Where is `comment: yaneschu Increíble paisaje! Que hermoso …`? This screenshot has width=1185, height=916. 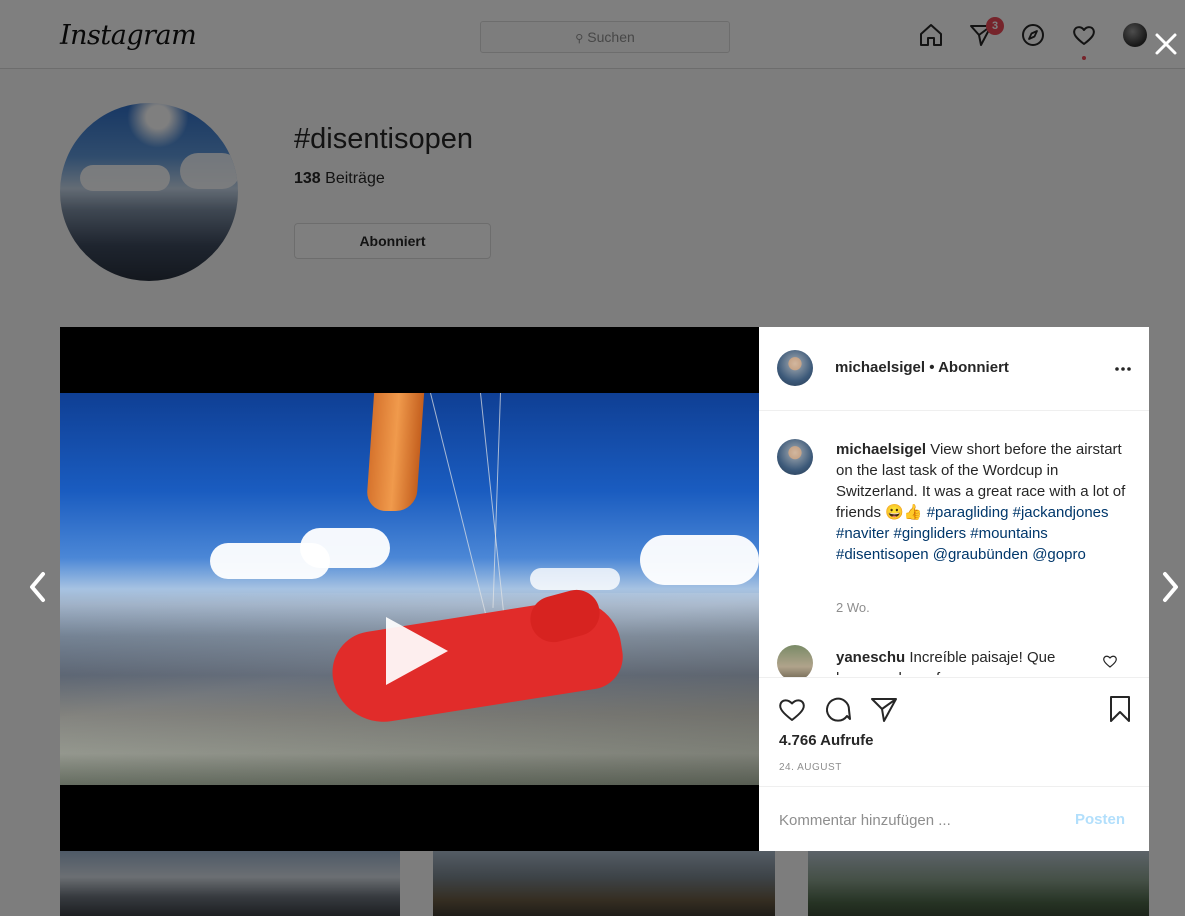 comment: yaneschu Increíble paisaje! Que hermoso … is located at coordinates (968, 661).